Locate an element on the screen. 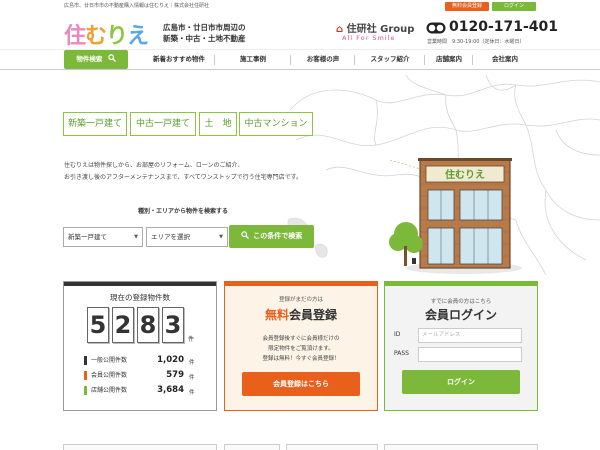  property-type-used-mansion: 中古マンション is located at coordinates (276, 124).